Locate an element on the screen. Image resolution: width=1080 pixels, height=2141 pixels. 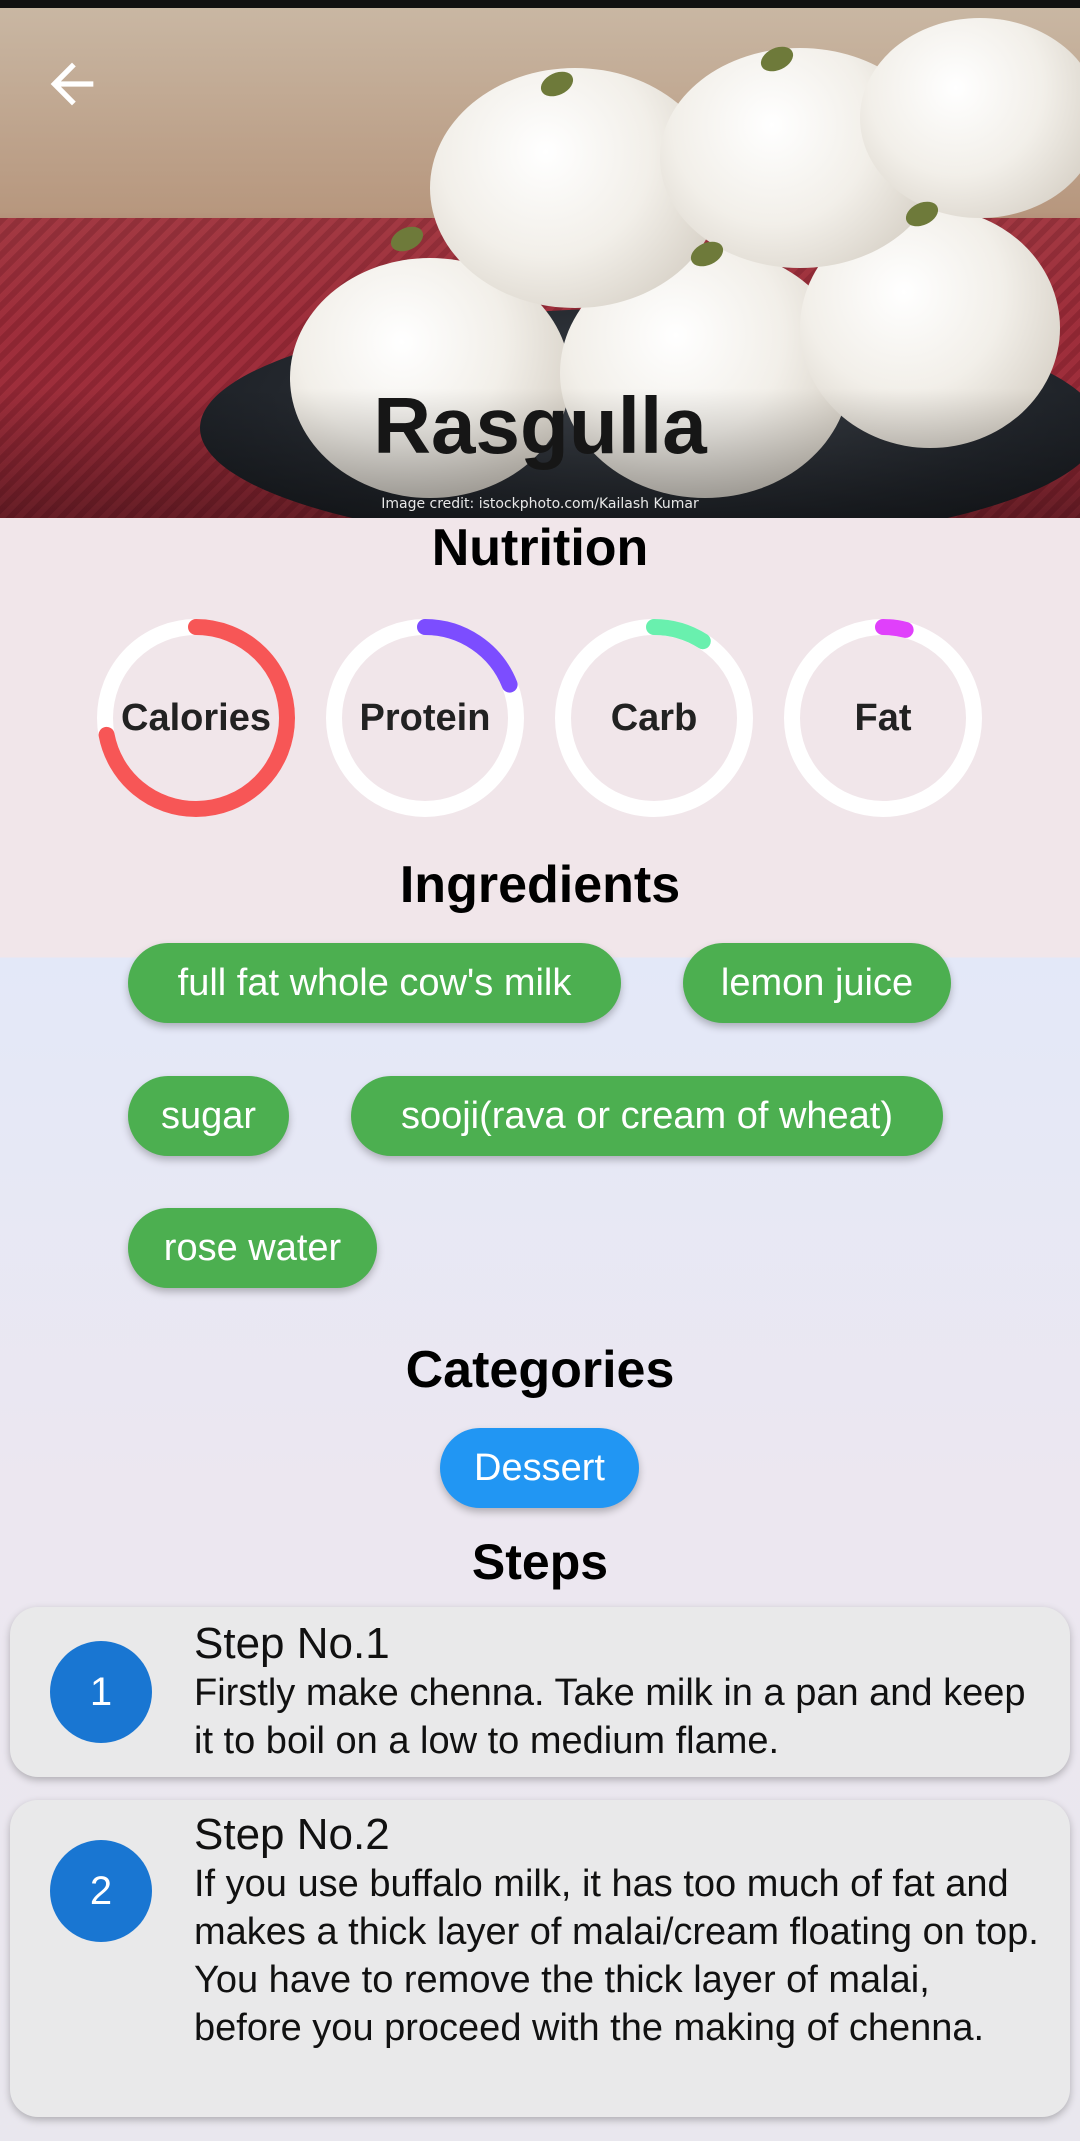
ingredient-chip: sooji(rava or cream of wheat) is located at coordinates (647, 1116).